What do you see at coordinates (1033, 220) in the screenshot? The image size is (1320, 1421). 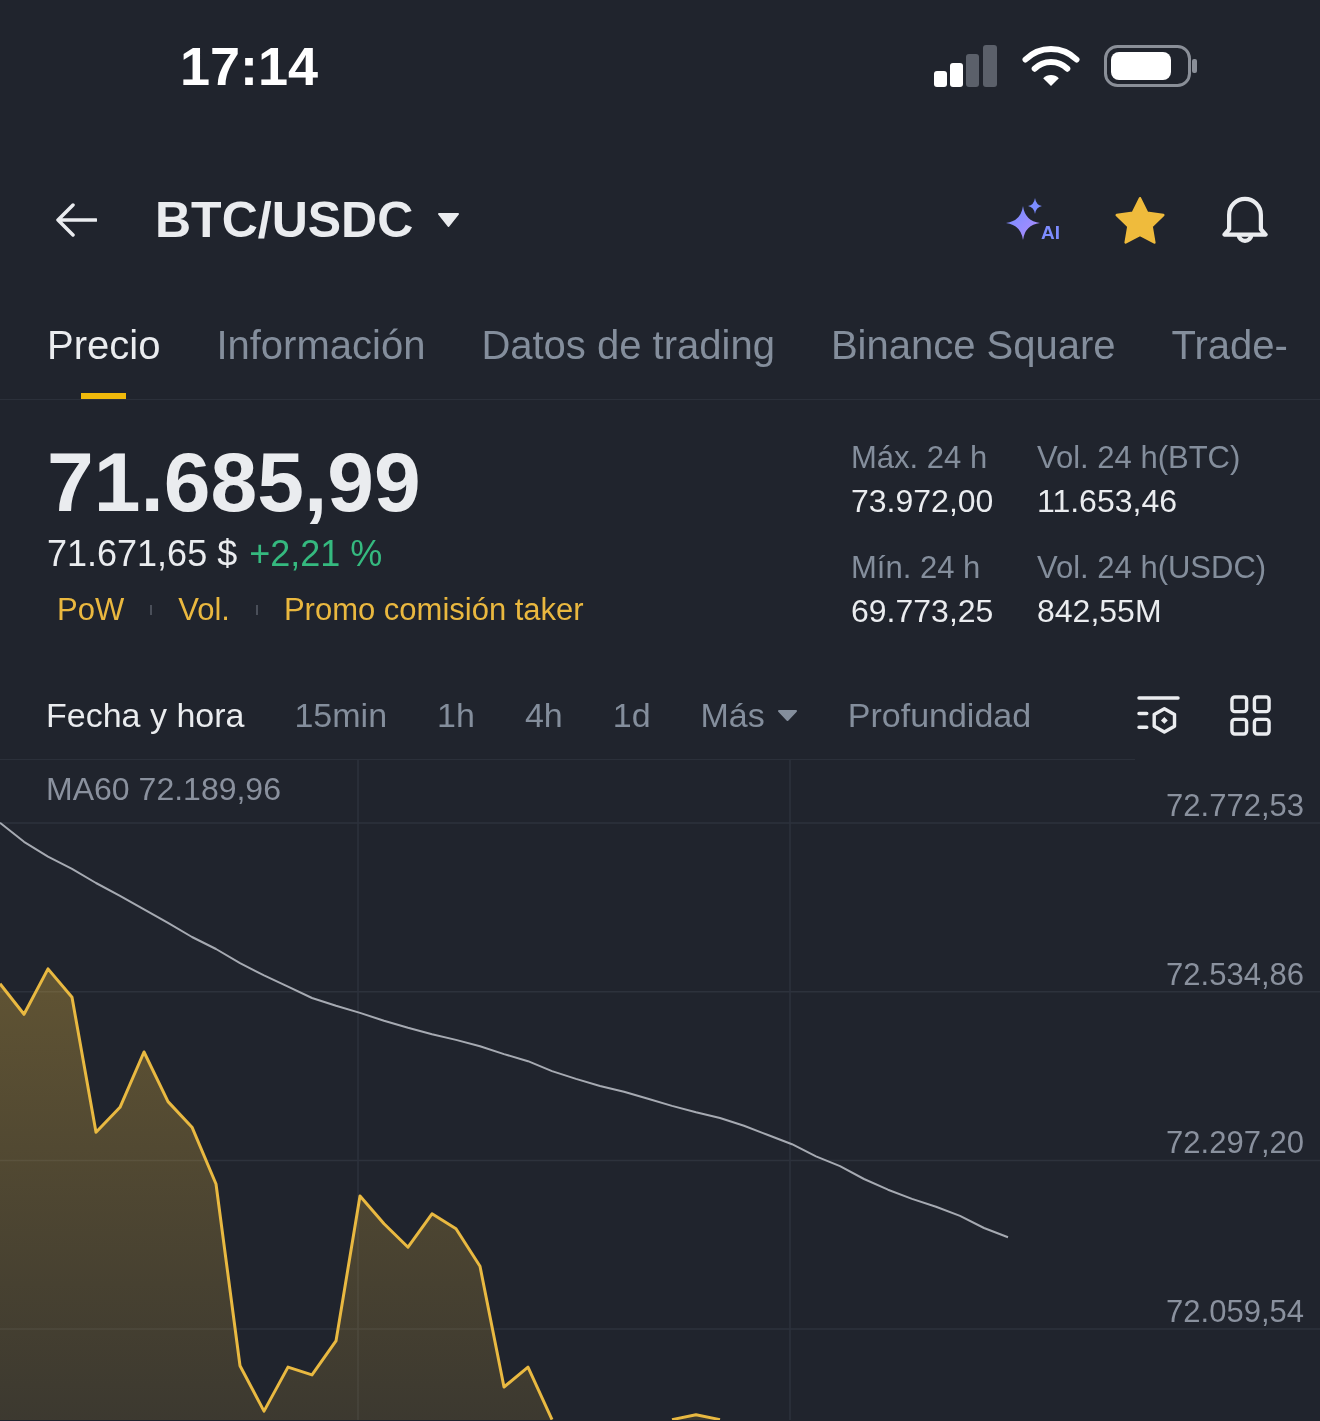 I see `ai-assistant-button: AI` at bounding box center [1033, 220].